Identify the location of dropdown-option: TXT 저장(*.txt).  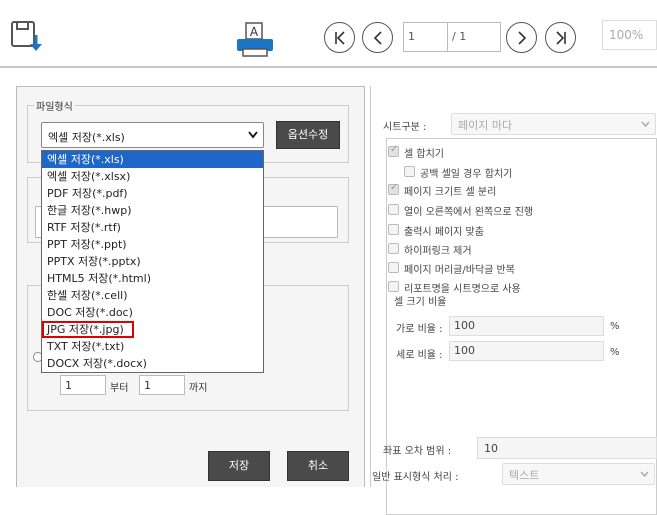
(152, 346).